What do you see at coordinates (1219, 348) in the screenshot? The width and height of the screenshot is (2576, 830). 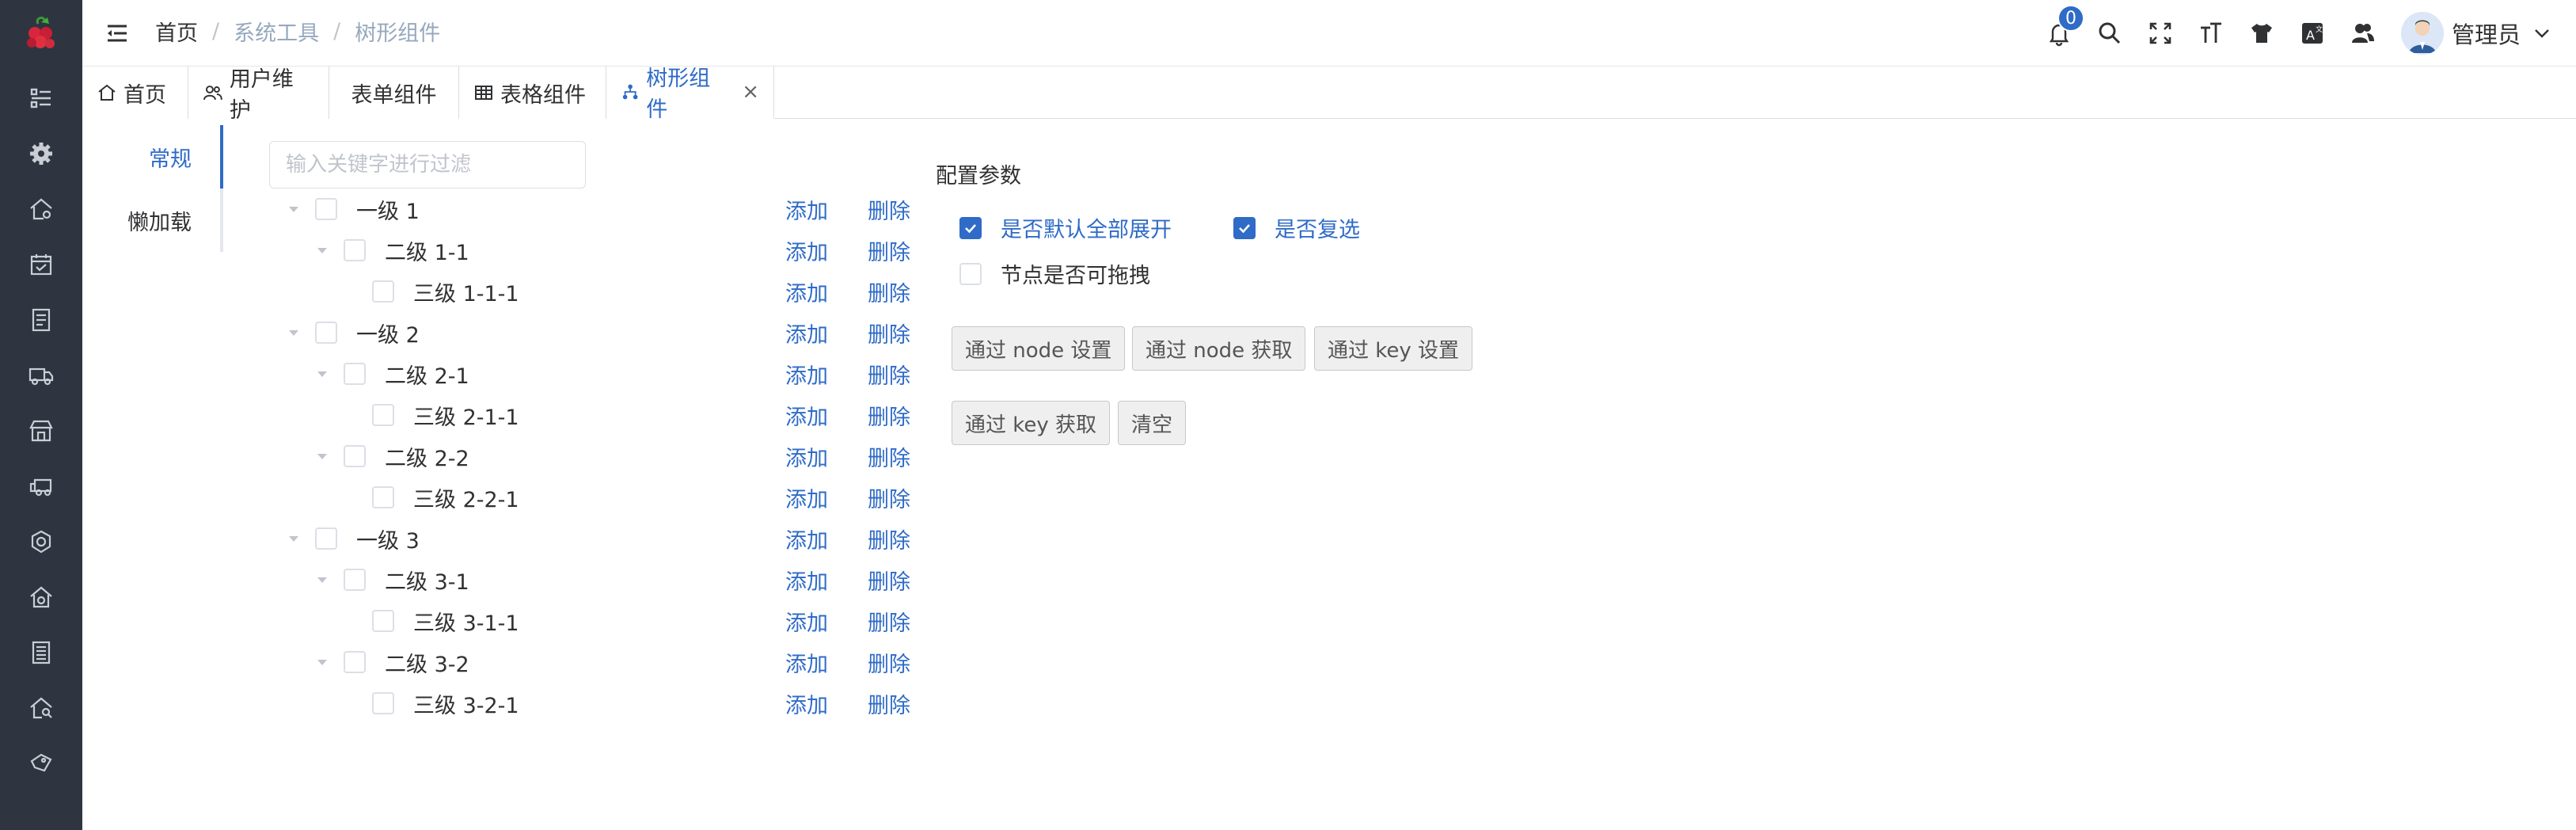 I see `get-by-node-button: 通过 node 获取` at bounding box center [1219, 348].